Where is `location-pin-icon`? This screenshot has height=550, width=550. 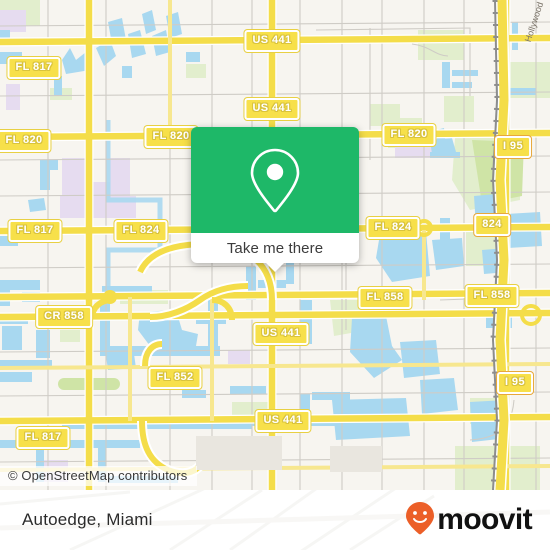 location-pin-icon is located at coordinates (275, 180).